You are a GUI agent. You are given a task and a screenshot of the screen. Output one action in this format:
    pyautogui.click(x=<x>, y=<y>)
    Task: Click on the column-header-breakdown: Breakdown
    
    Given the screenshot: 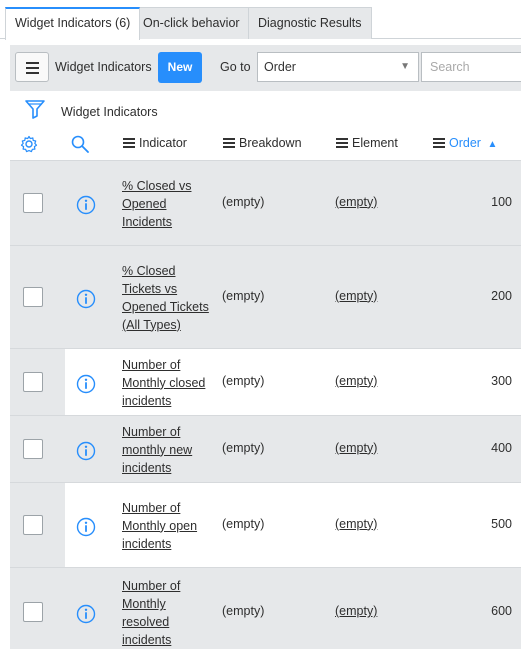 What is the action you would take?
    pyautogui.click(x=262, y=143)
    